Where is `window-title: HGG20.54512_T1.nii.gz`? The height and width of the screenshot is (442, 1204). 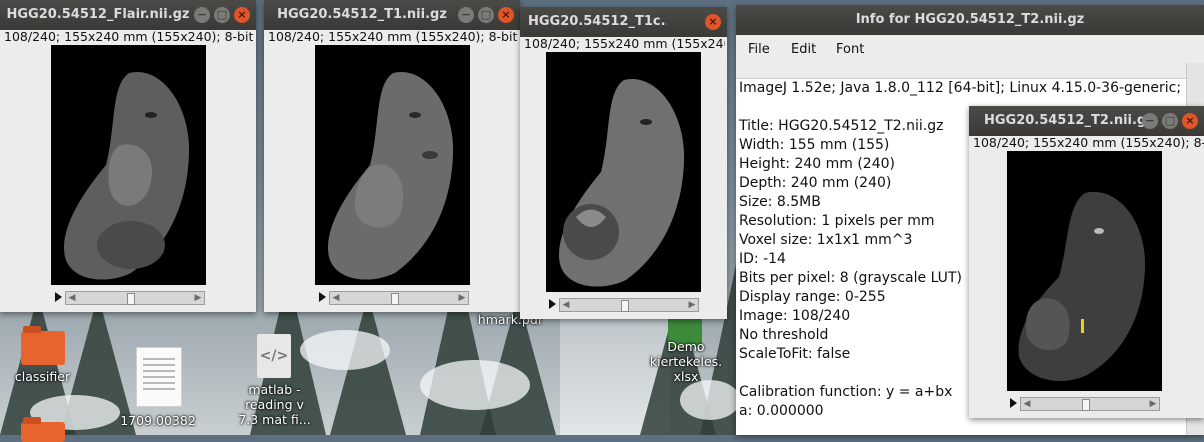
window-title: HGG20.54512_T1.nii.gz is located at coordinates (362, 14).